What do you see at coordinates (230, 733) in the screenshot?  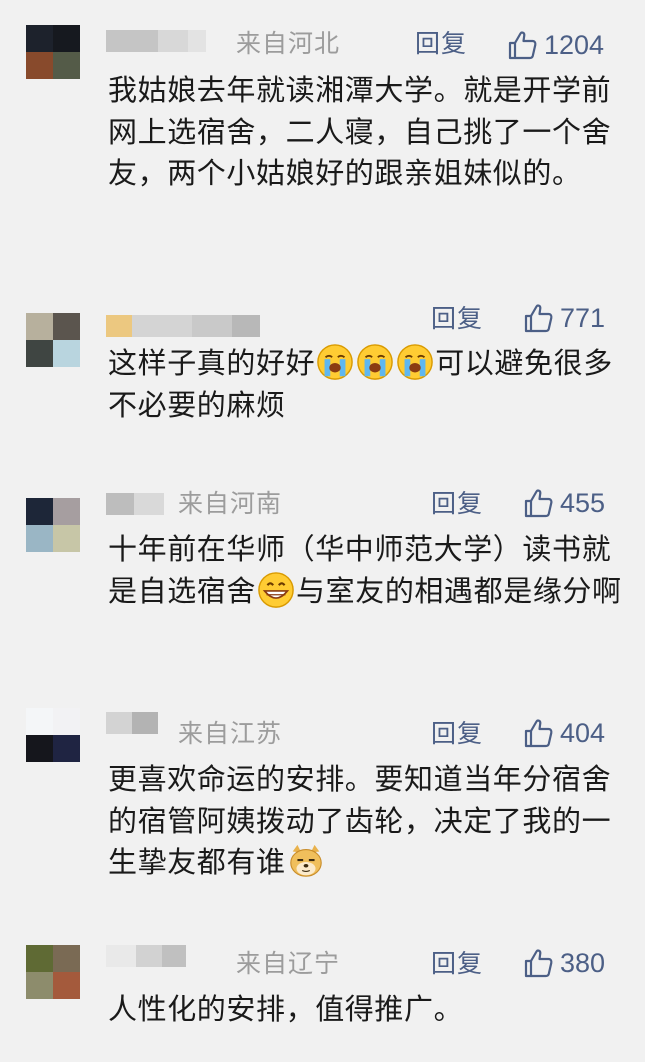 I see `location-label: 来自江苏` at bounding box center [230, 733].